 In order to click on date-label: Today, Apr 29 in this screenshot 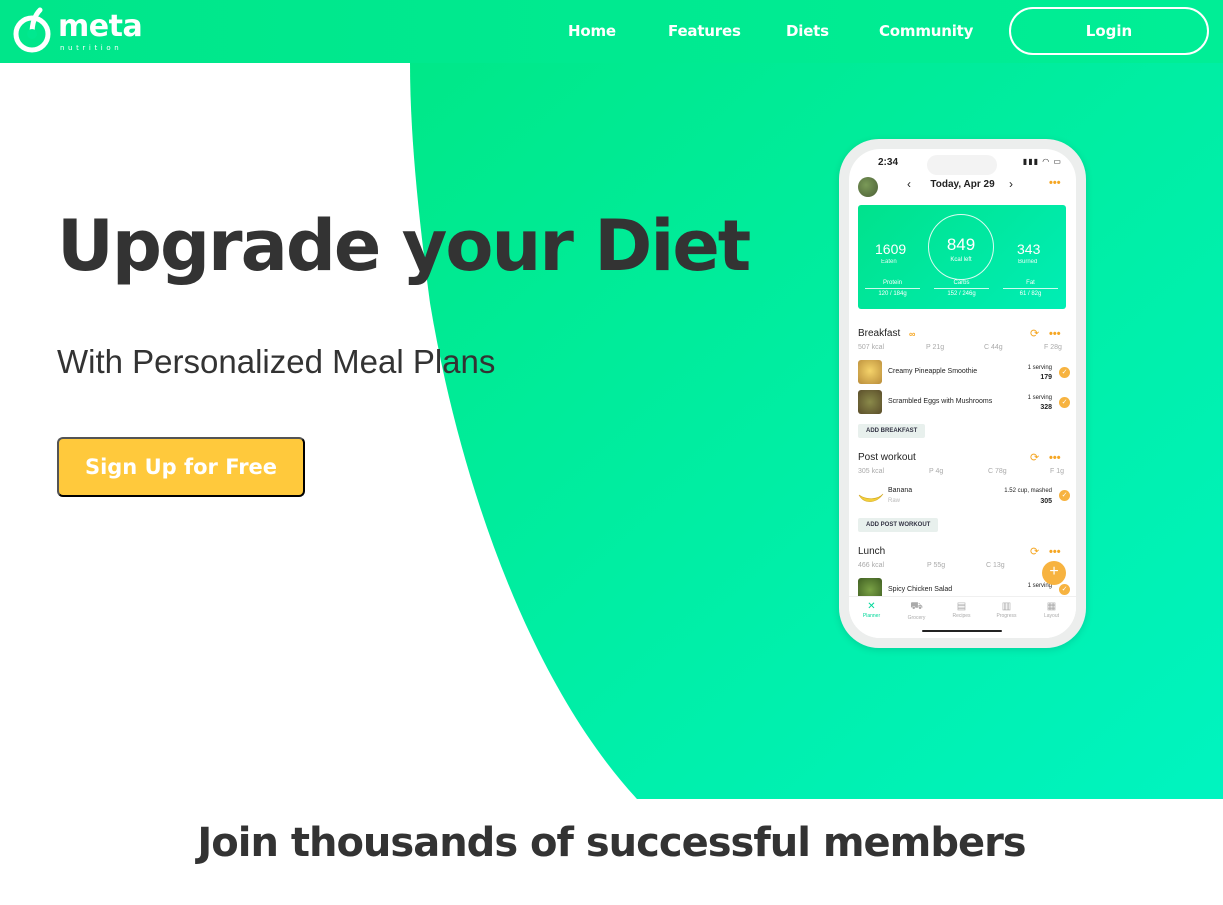, I will do `click(962, 184)`.